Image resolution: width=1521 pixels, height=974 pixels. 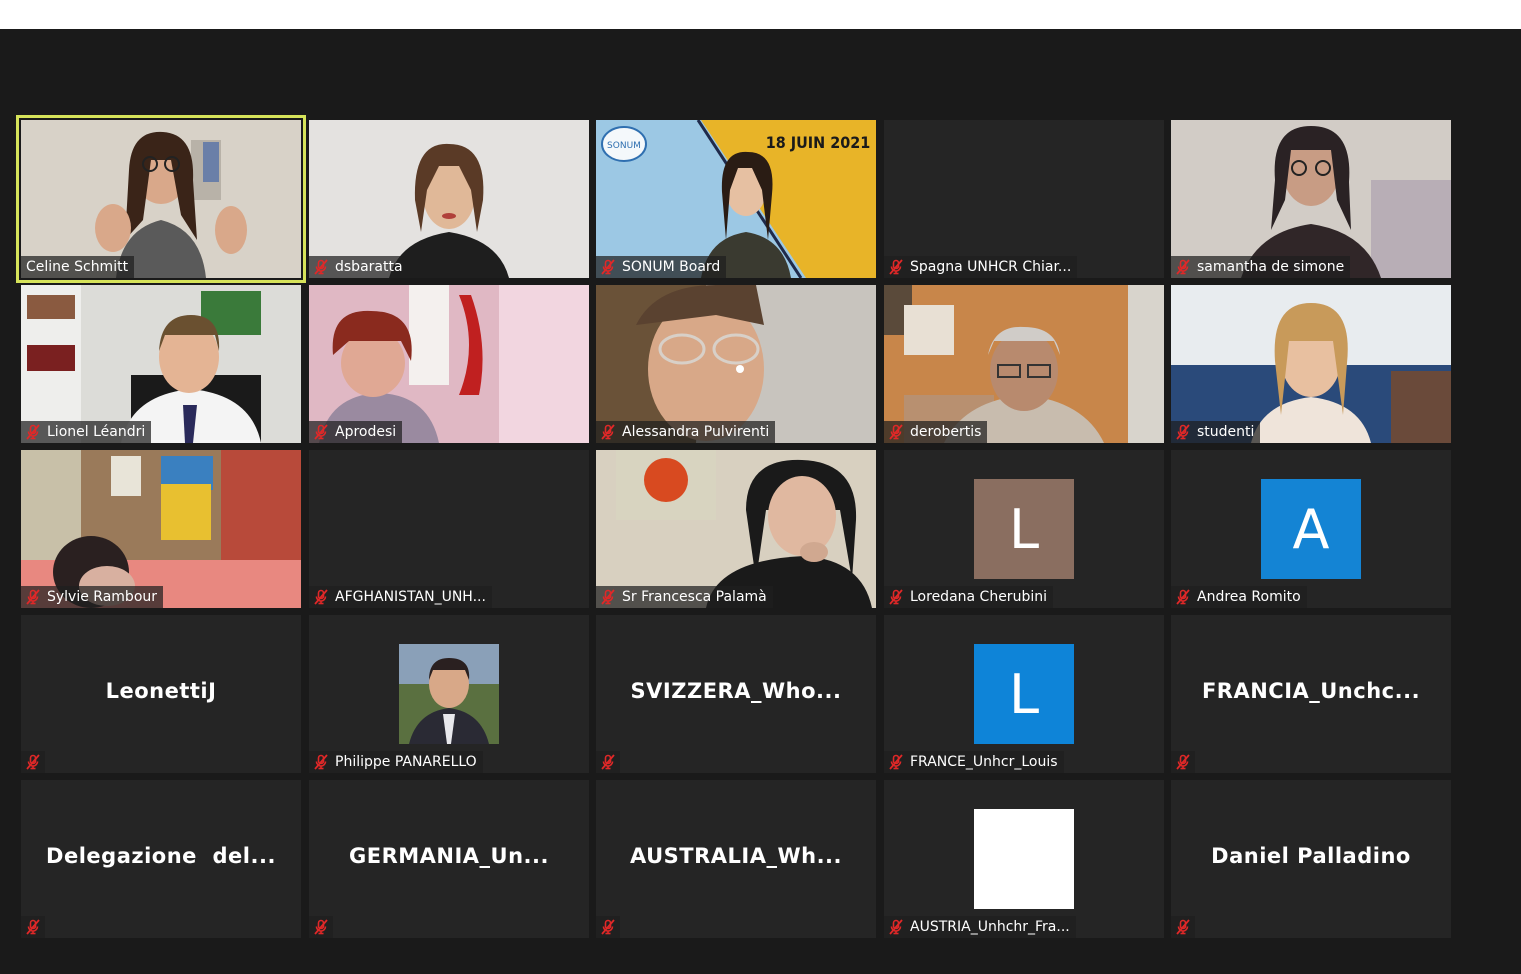 I want to click on video-tile-loredana-cherubini: L Loredana Cherubini, so click(x=1024, y=529).